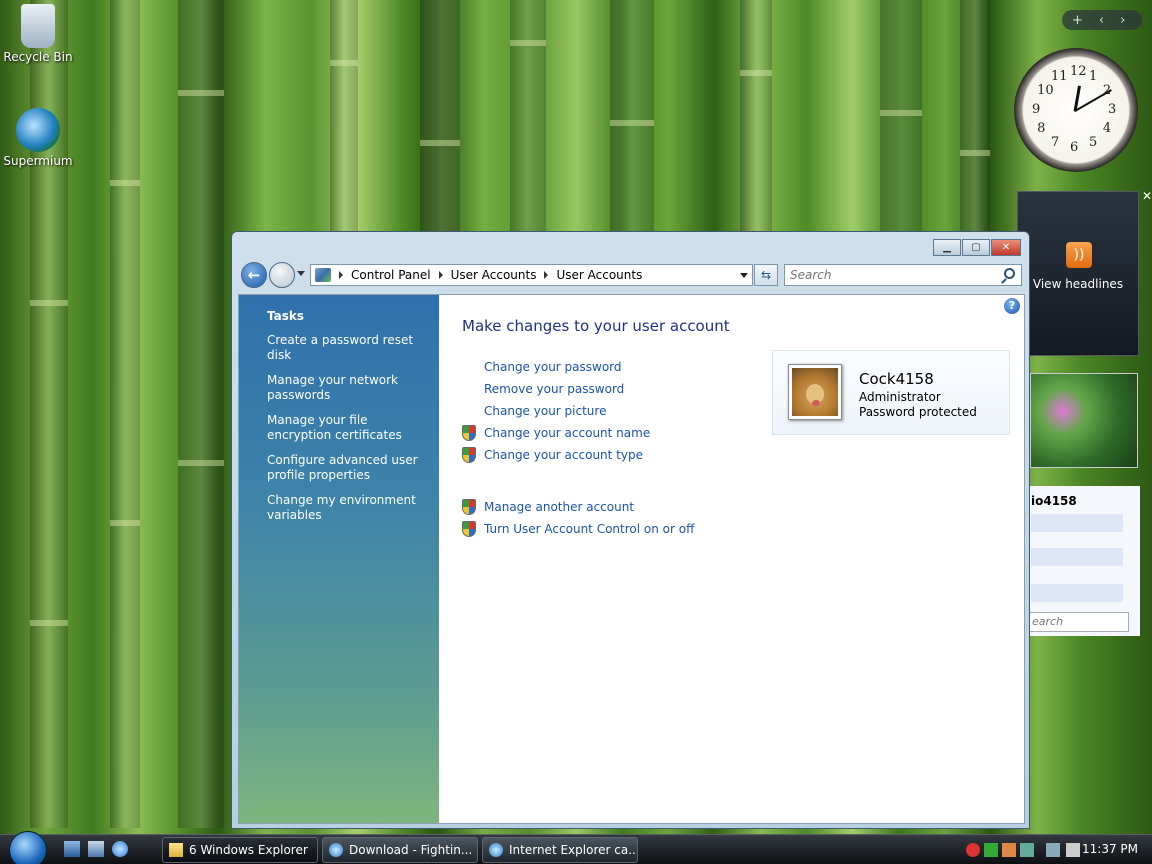  What do you see at coordinates (494, 275) in the screenshot?
I see `breadcrumb-user-accounts: User Accounts` at bounding box center [494, 275].